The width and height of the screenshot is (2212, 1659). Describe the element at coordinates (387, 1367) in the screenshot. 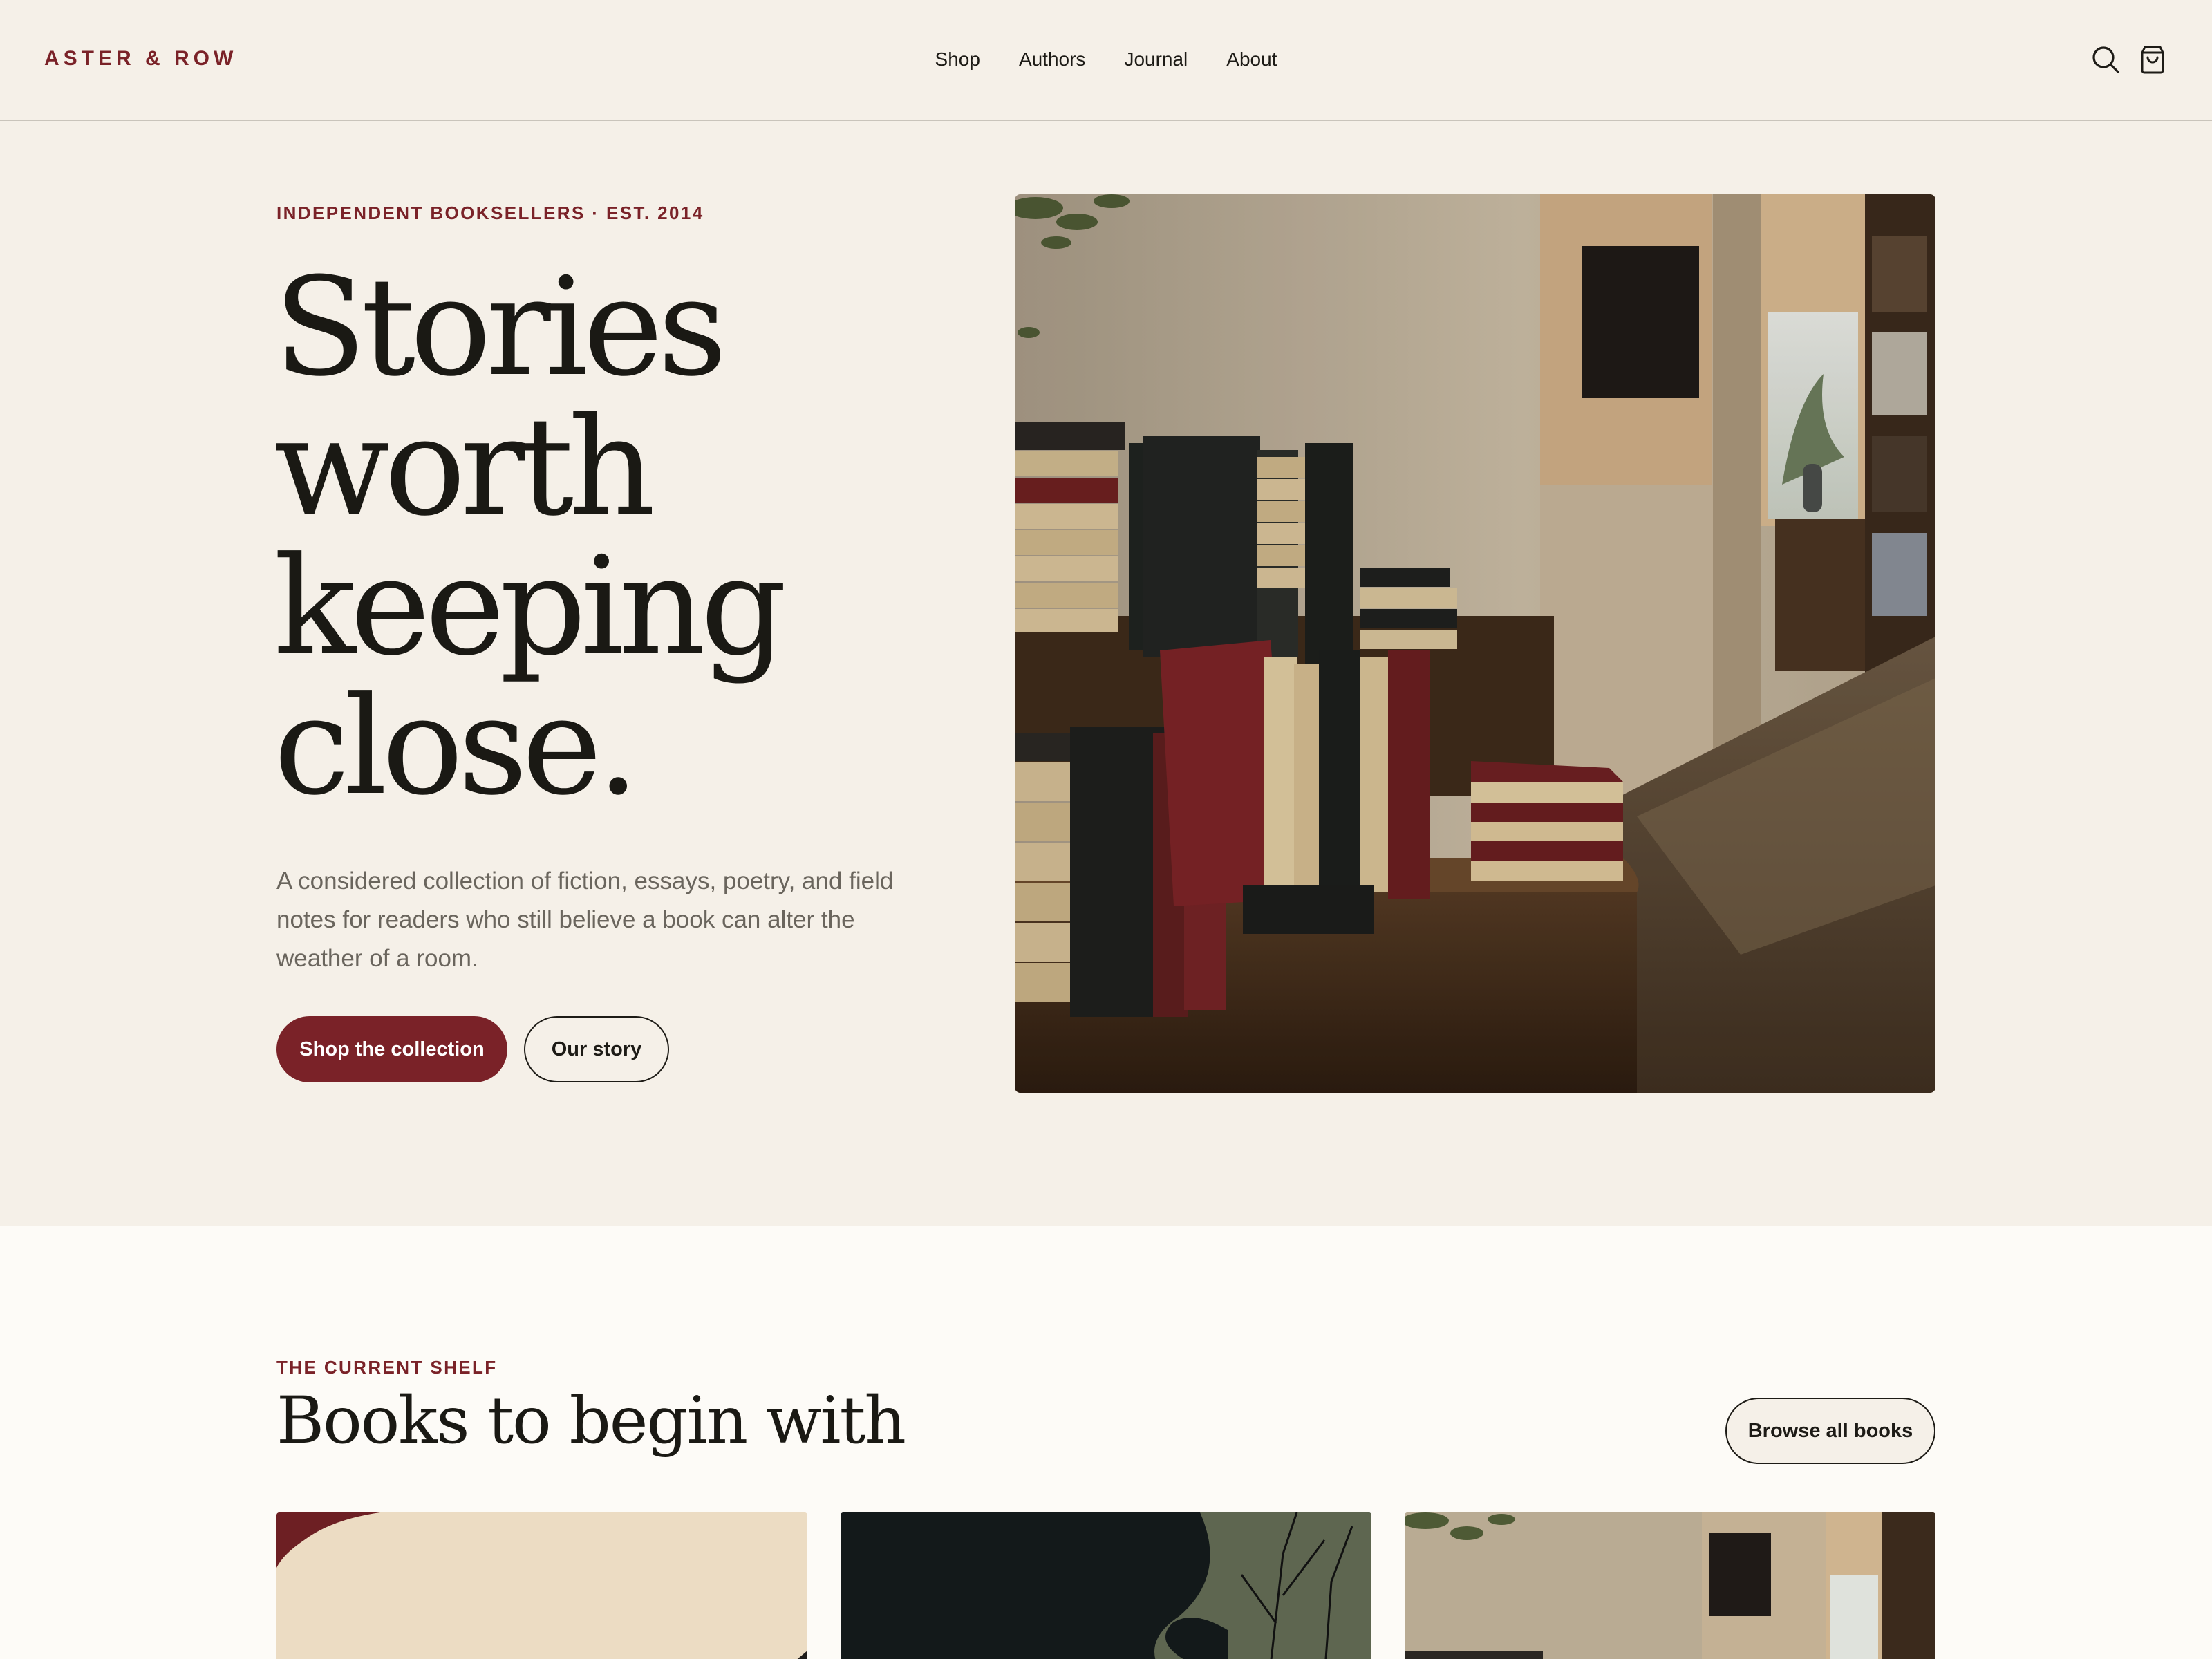

I see `shelf-eyebrow: THE CURRENT SHELF` at that location.